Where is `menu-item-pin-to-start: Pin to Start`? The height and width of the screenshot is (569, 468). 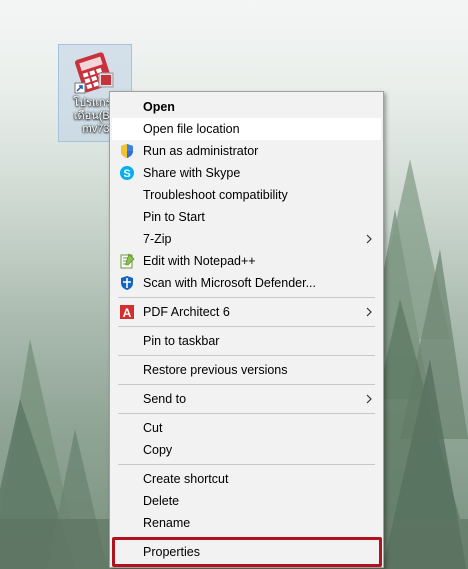 menu-item-pin-to-start: Pin to Start is located at coordinates (246, 217).